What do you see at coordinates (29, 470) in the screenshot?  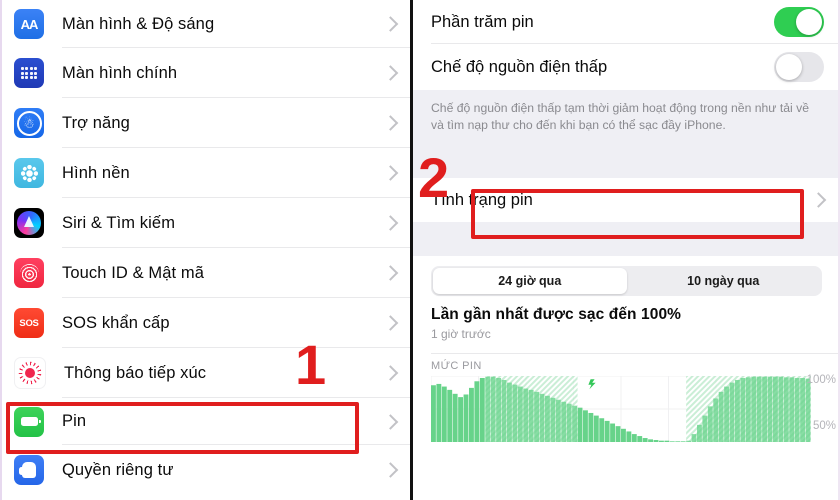 I see `privacy-icon` at bounding box center [29, 470].